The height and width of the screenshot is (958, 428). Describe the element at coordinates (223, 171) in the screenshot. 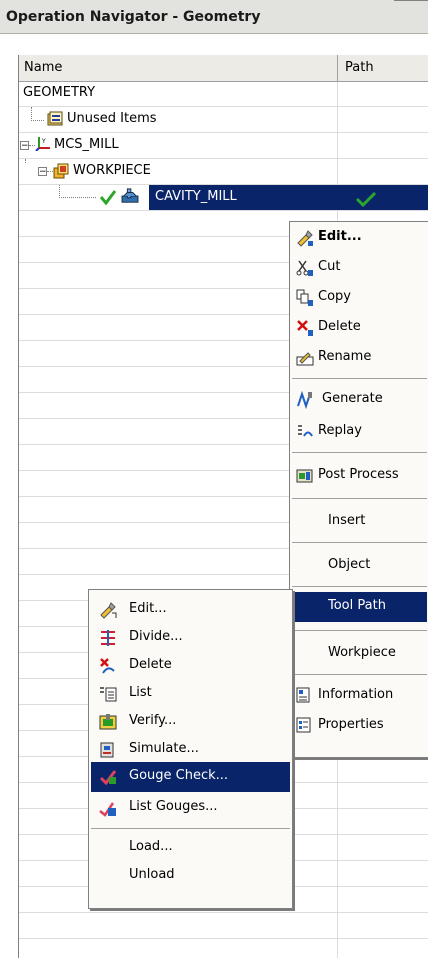

I see `tree-row-workpiece: − WORKPIECE` at that location.